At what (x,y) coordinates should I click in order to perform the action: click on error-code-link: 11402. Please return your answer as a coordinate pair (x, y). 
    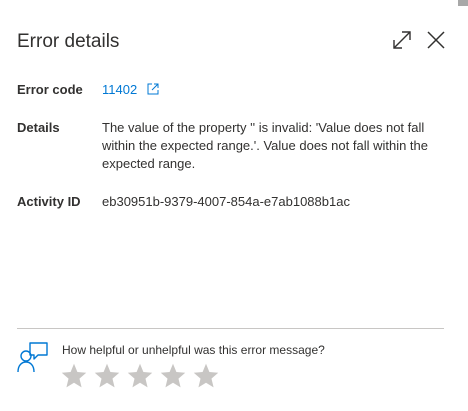
    Looking at the image, I should click on (119, 89).